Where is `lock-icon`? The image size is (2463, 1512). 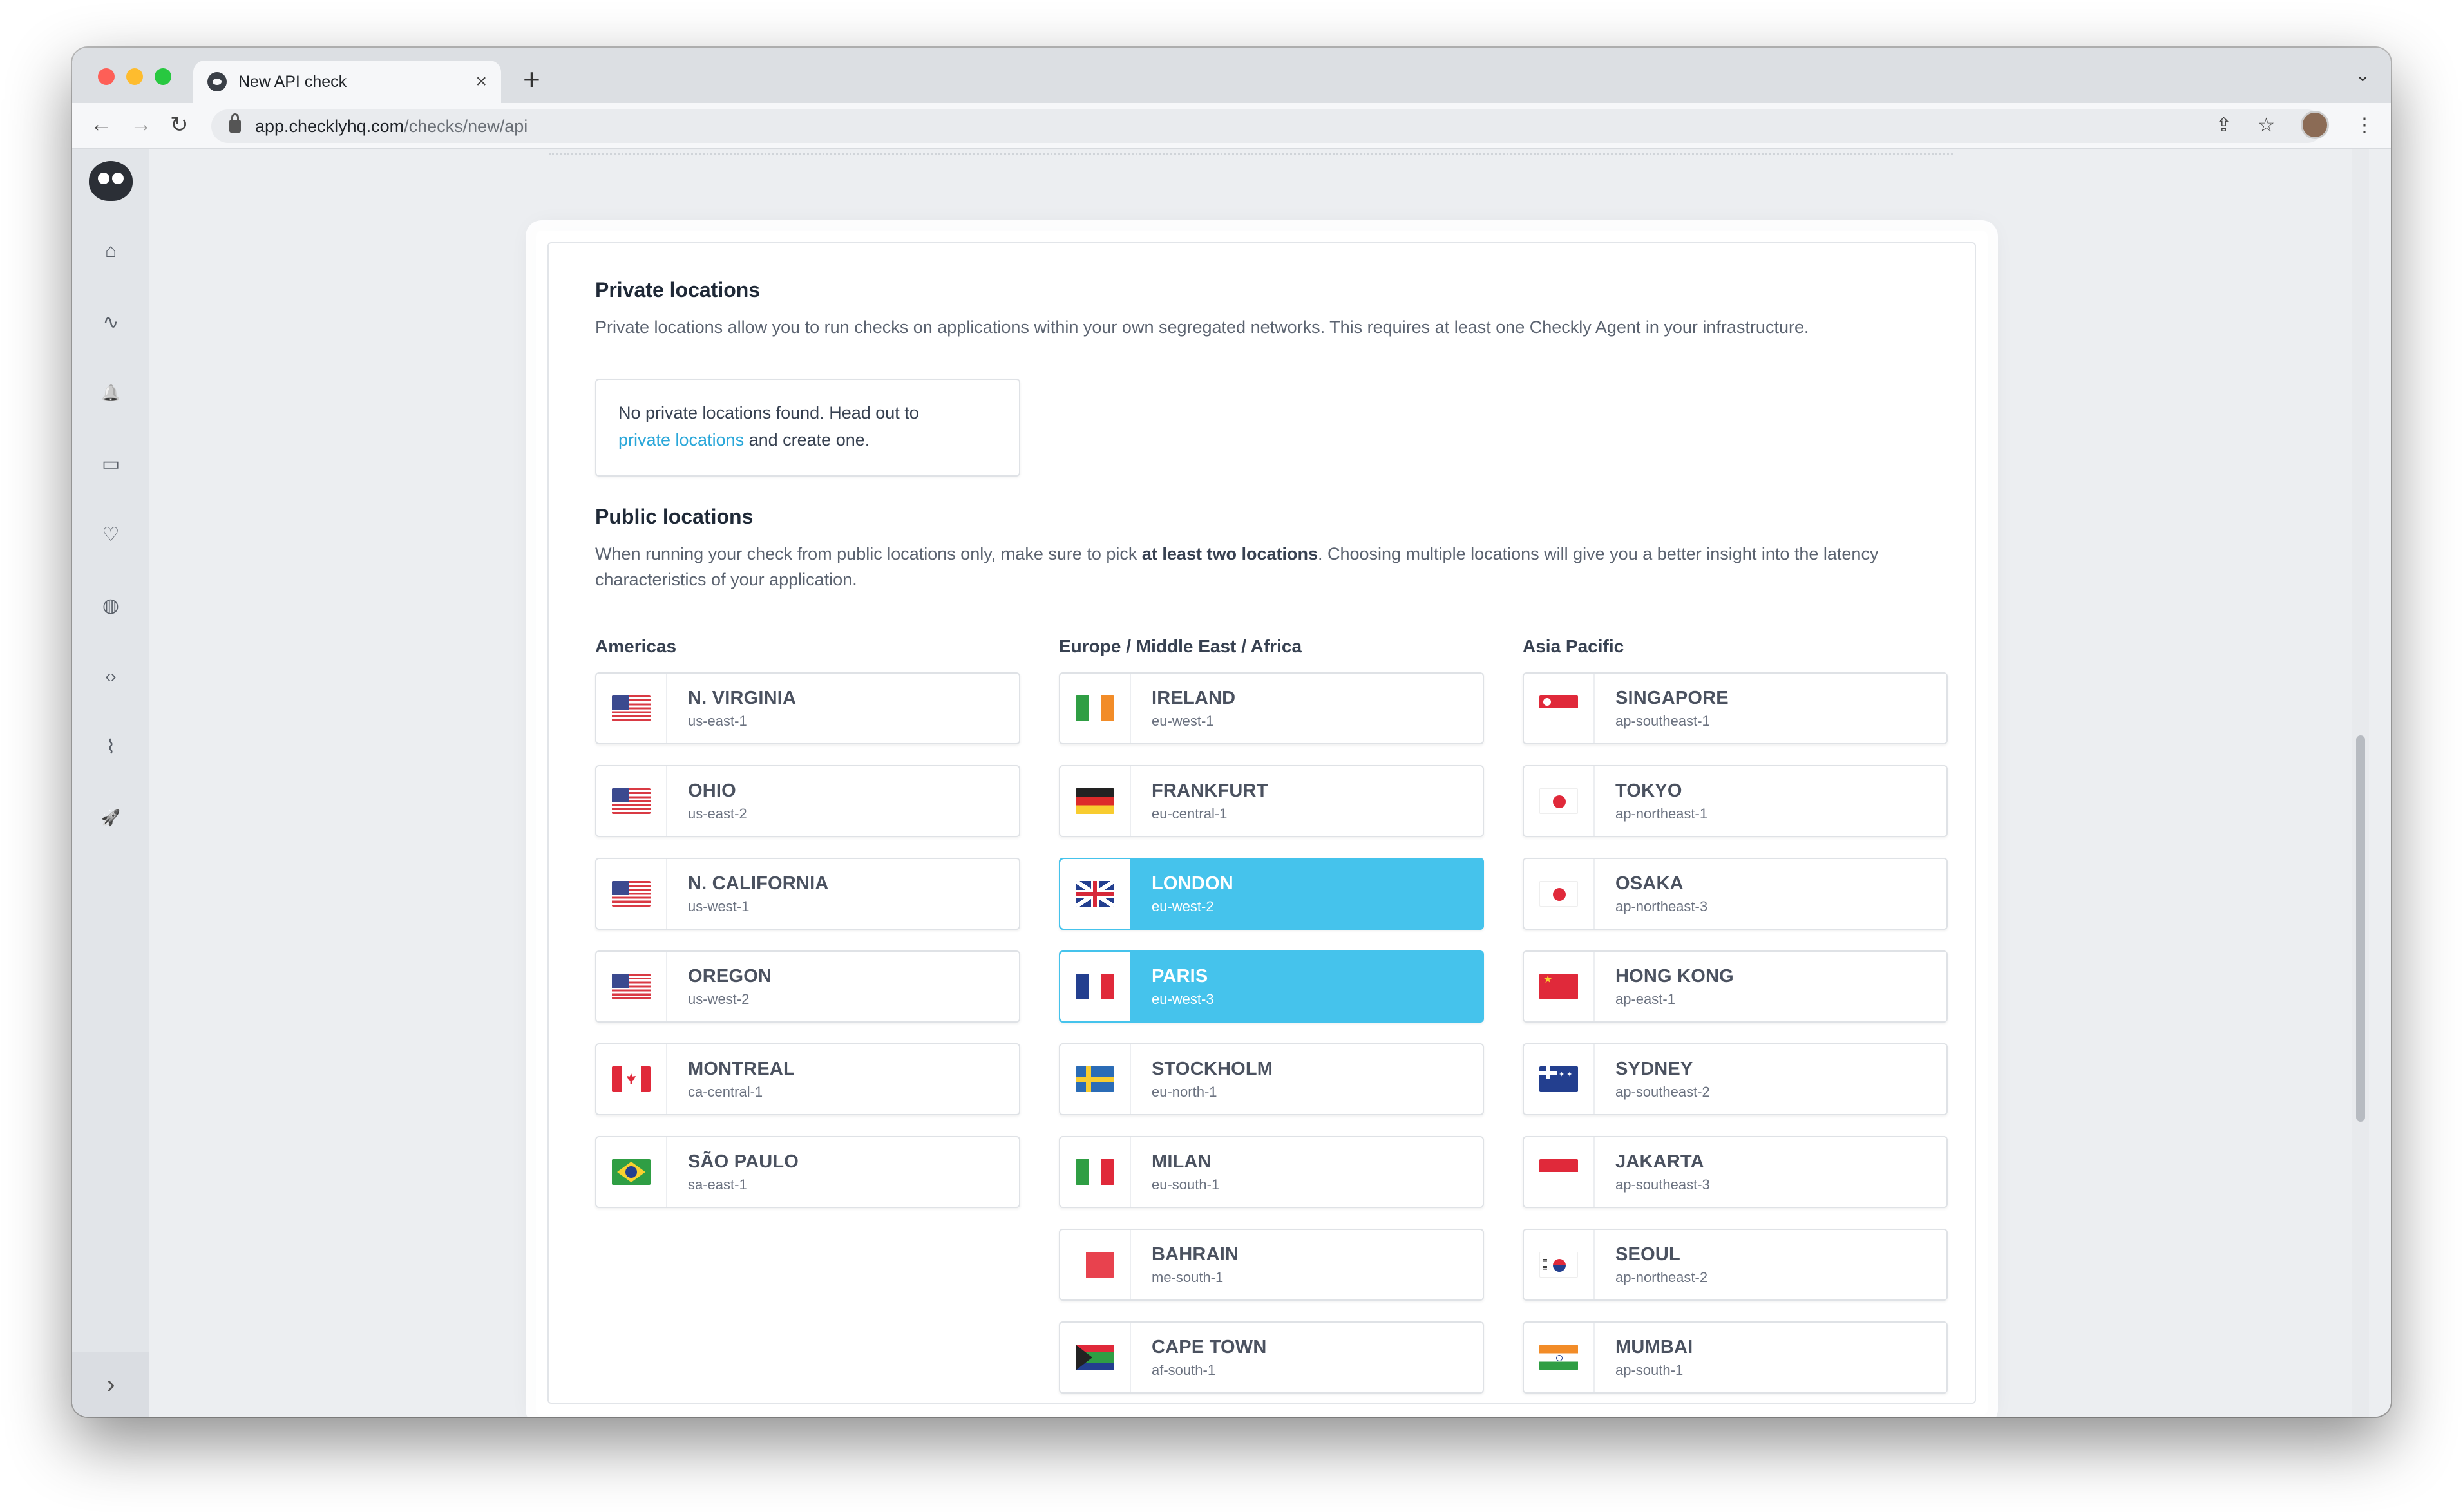
lock-icon is located at coordinates (235, 123).